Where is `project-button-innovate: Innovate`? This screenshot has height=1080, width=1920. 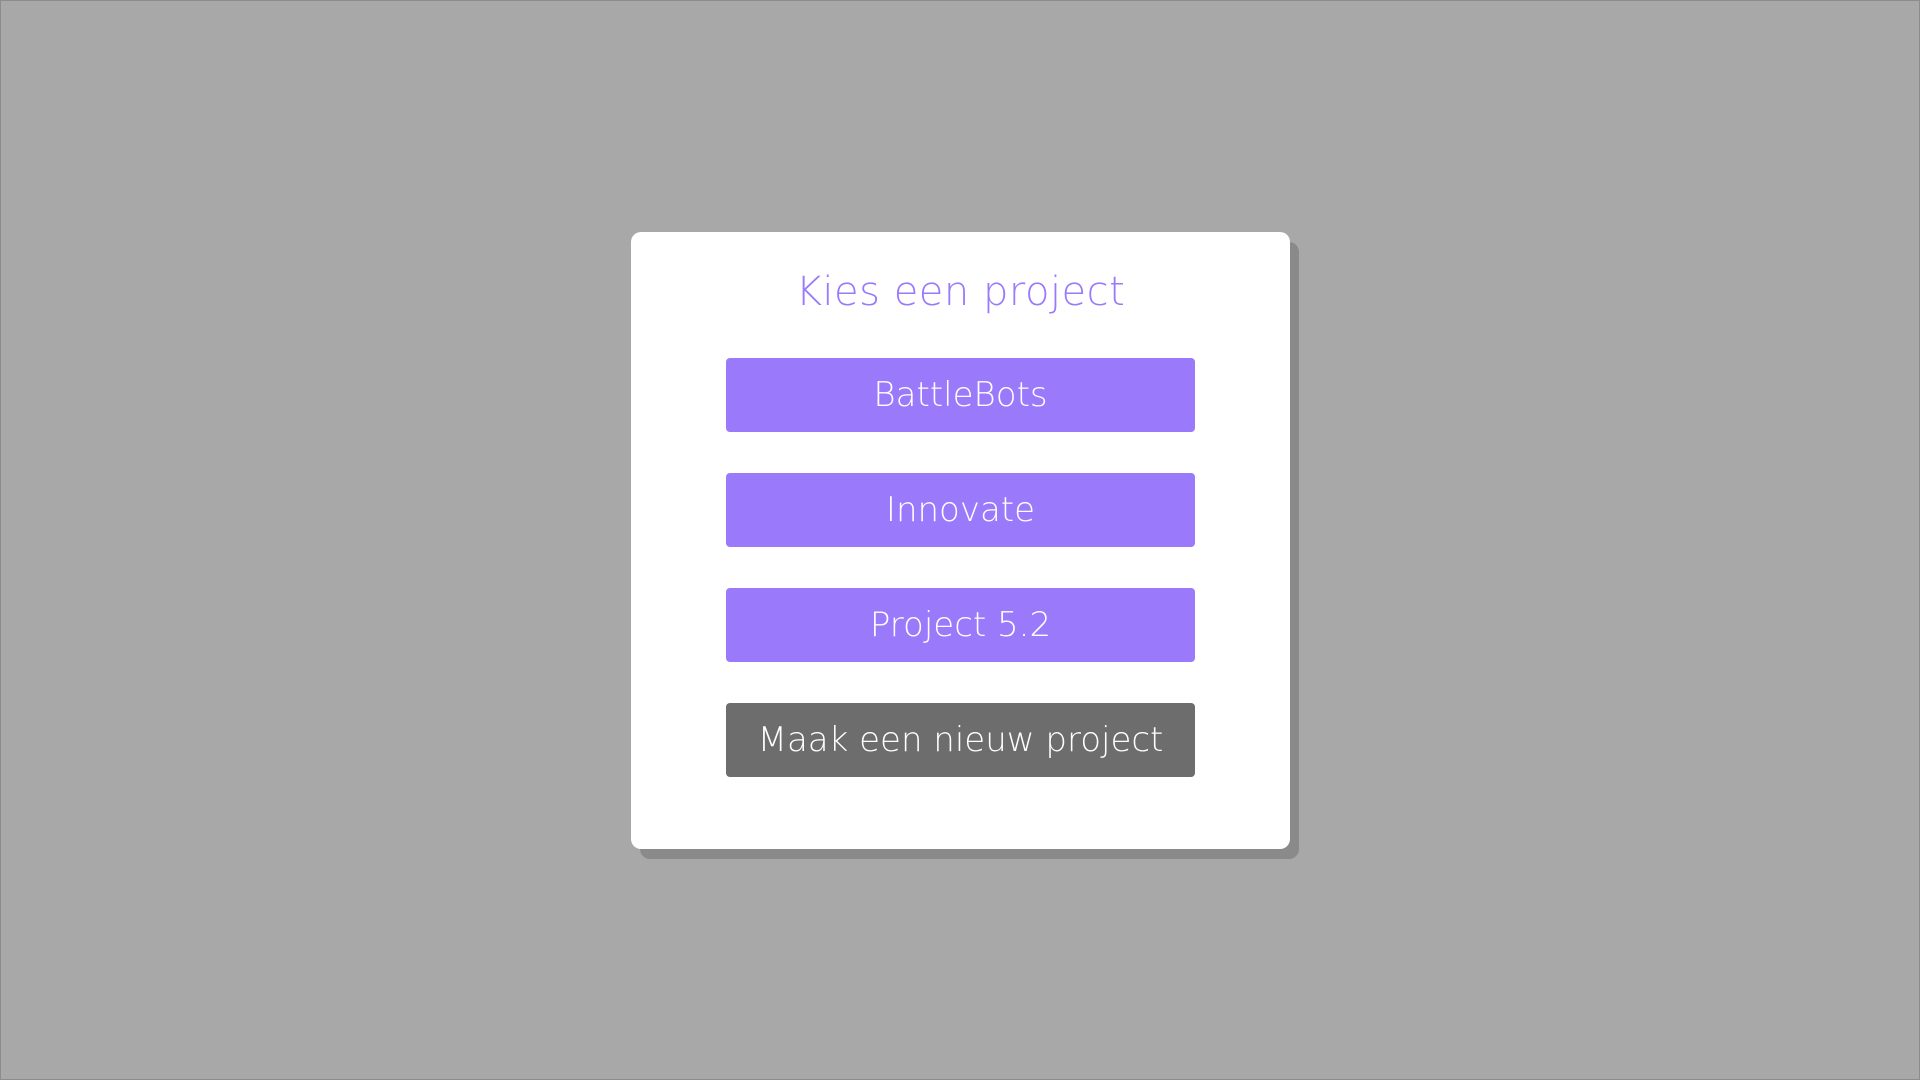
project-button-innovate: Innovate is located at coordinates (960, 510).